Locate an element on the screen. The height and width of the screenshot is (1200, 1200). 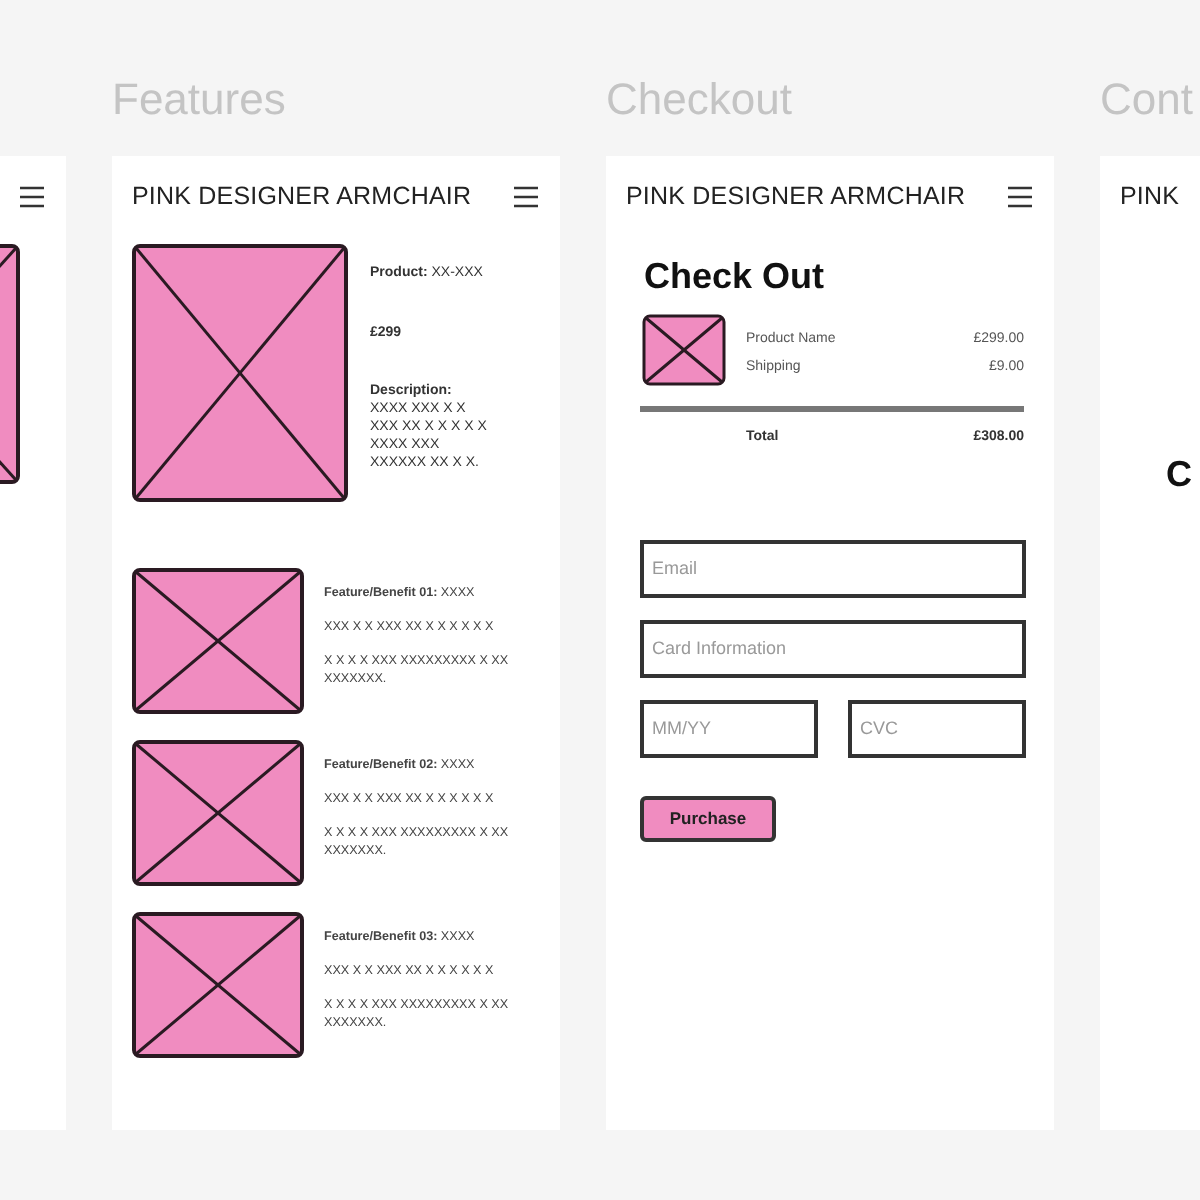
input-field: CVC is located at coordinates (937, 728).